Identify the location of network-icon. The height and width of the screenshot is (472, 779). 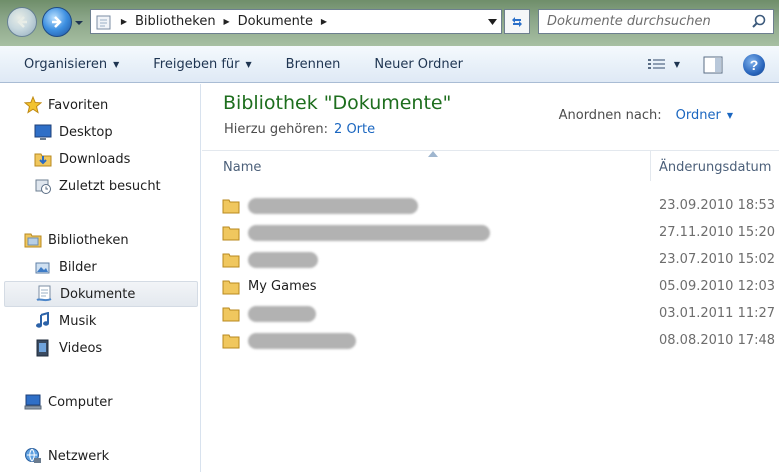
(33, 456).